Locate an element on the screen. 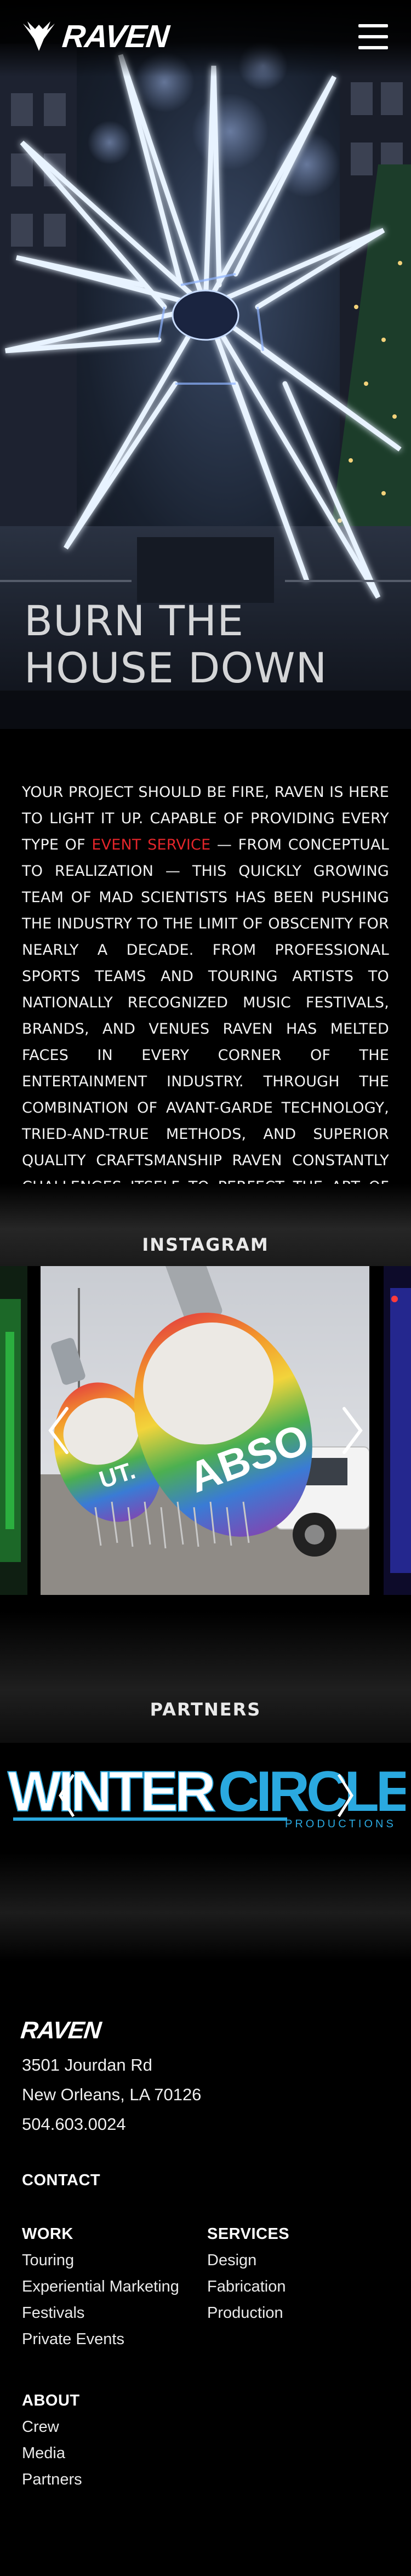 The image size is (411, 2576). partners-band is located at coordinates (206, 1677).